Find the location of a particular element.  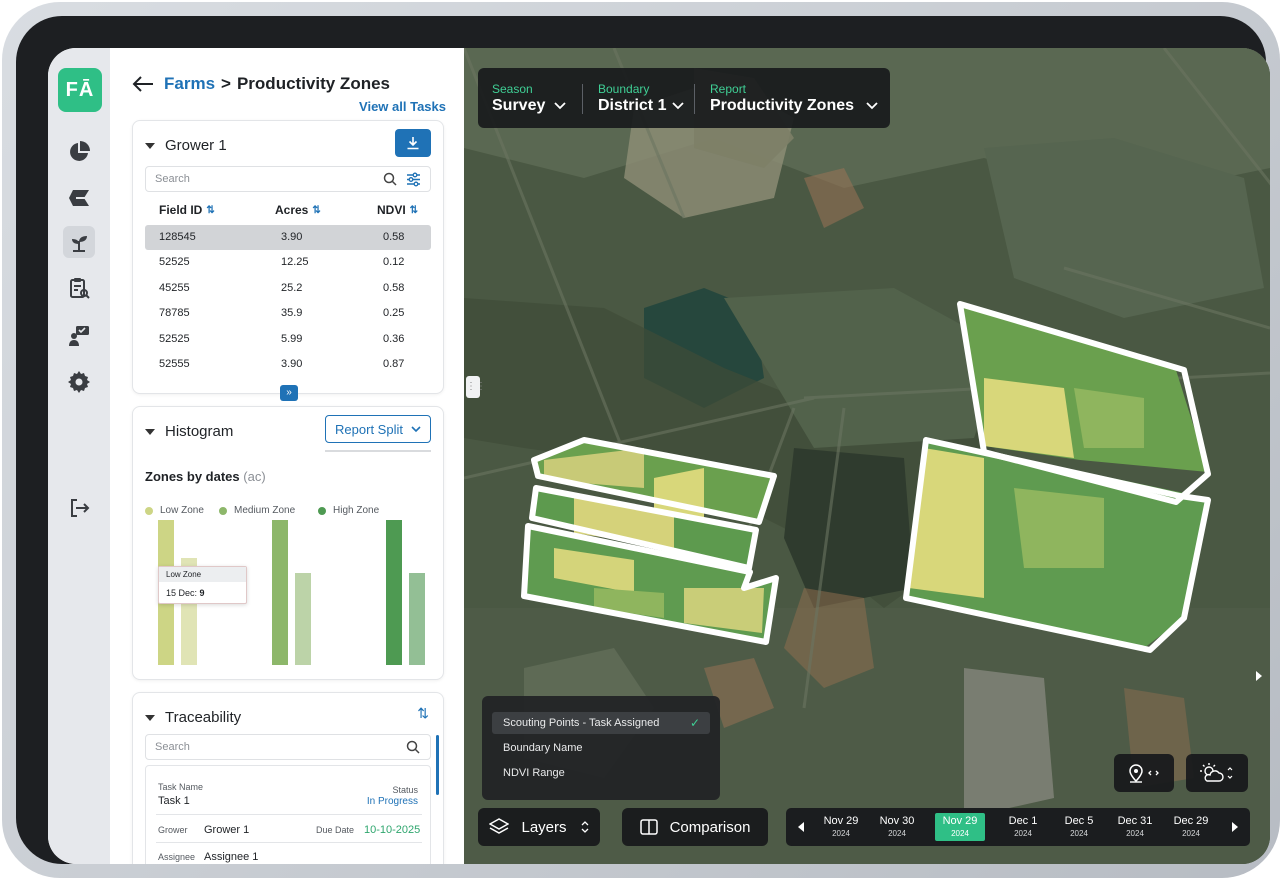

grower-search-input: Search is located at coordinates (288, 179).